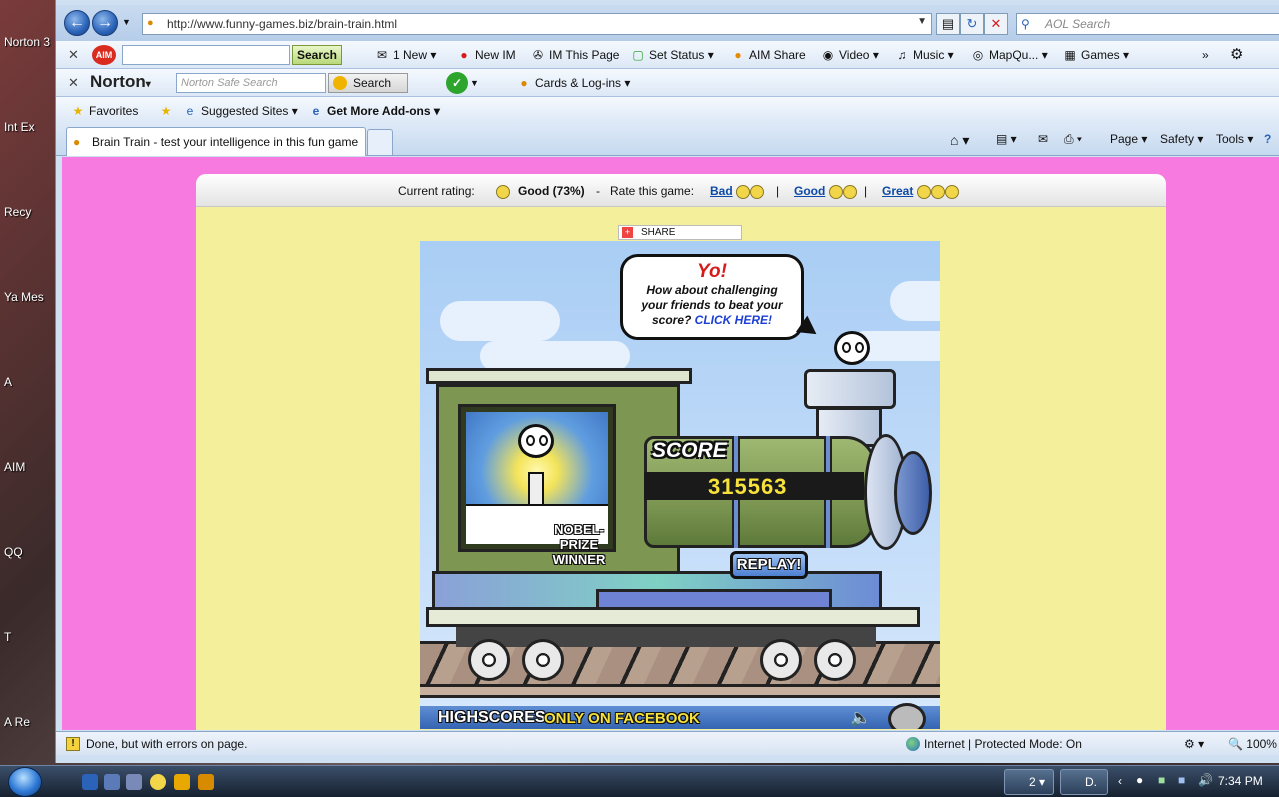 The height and width of the screenshot is (797, 1279). I want to click on zoom-level: 🔍 100%, so click(1252, 744).